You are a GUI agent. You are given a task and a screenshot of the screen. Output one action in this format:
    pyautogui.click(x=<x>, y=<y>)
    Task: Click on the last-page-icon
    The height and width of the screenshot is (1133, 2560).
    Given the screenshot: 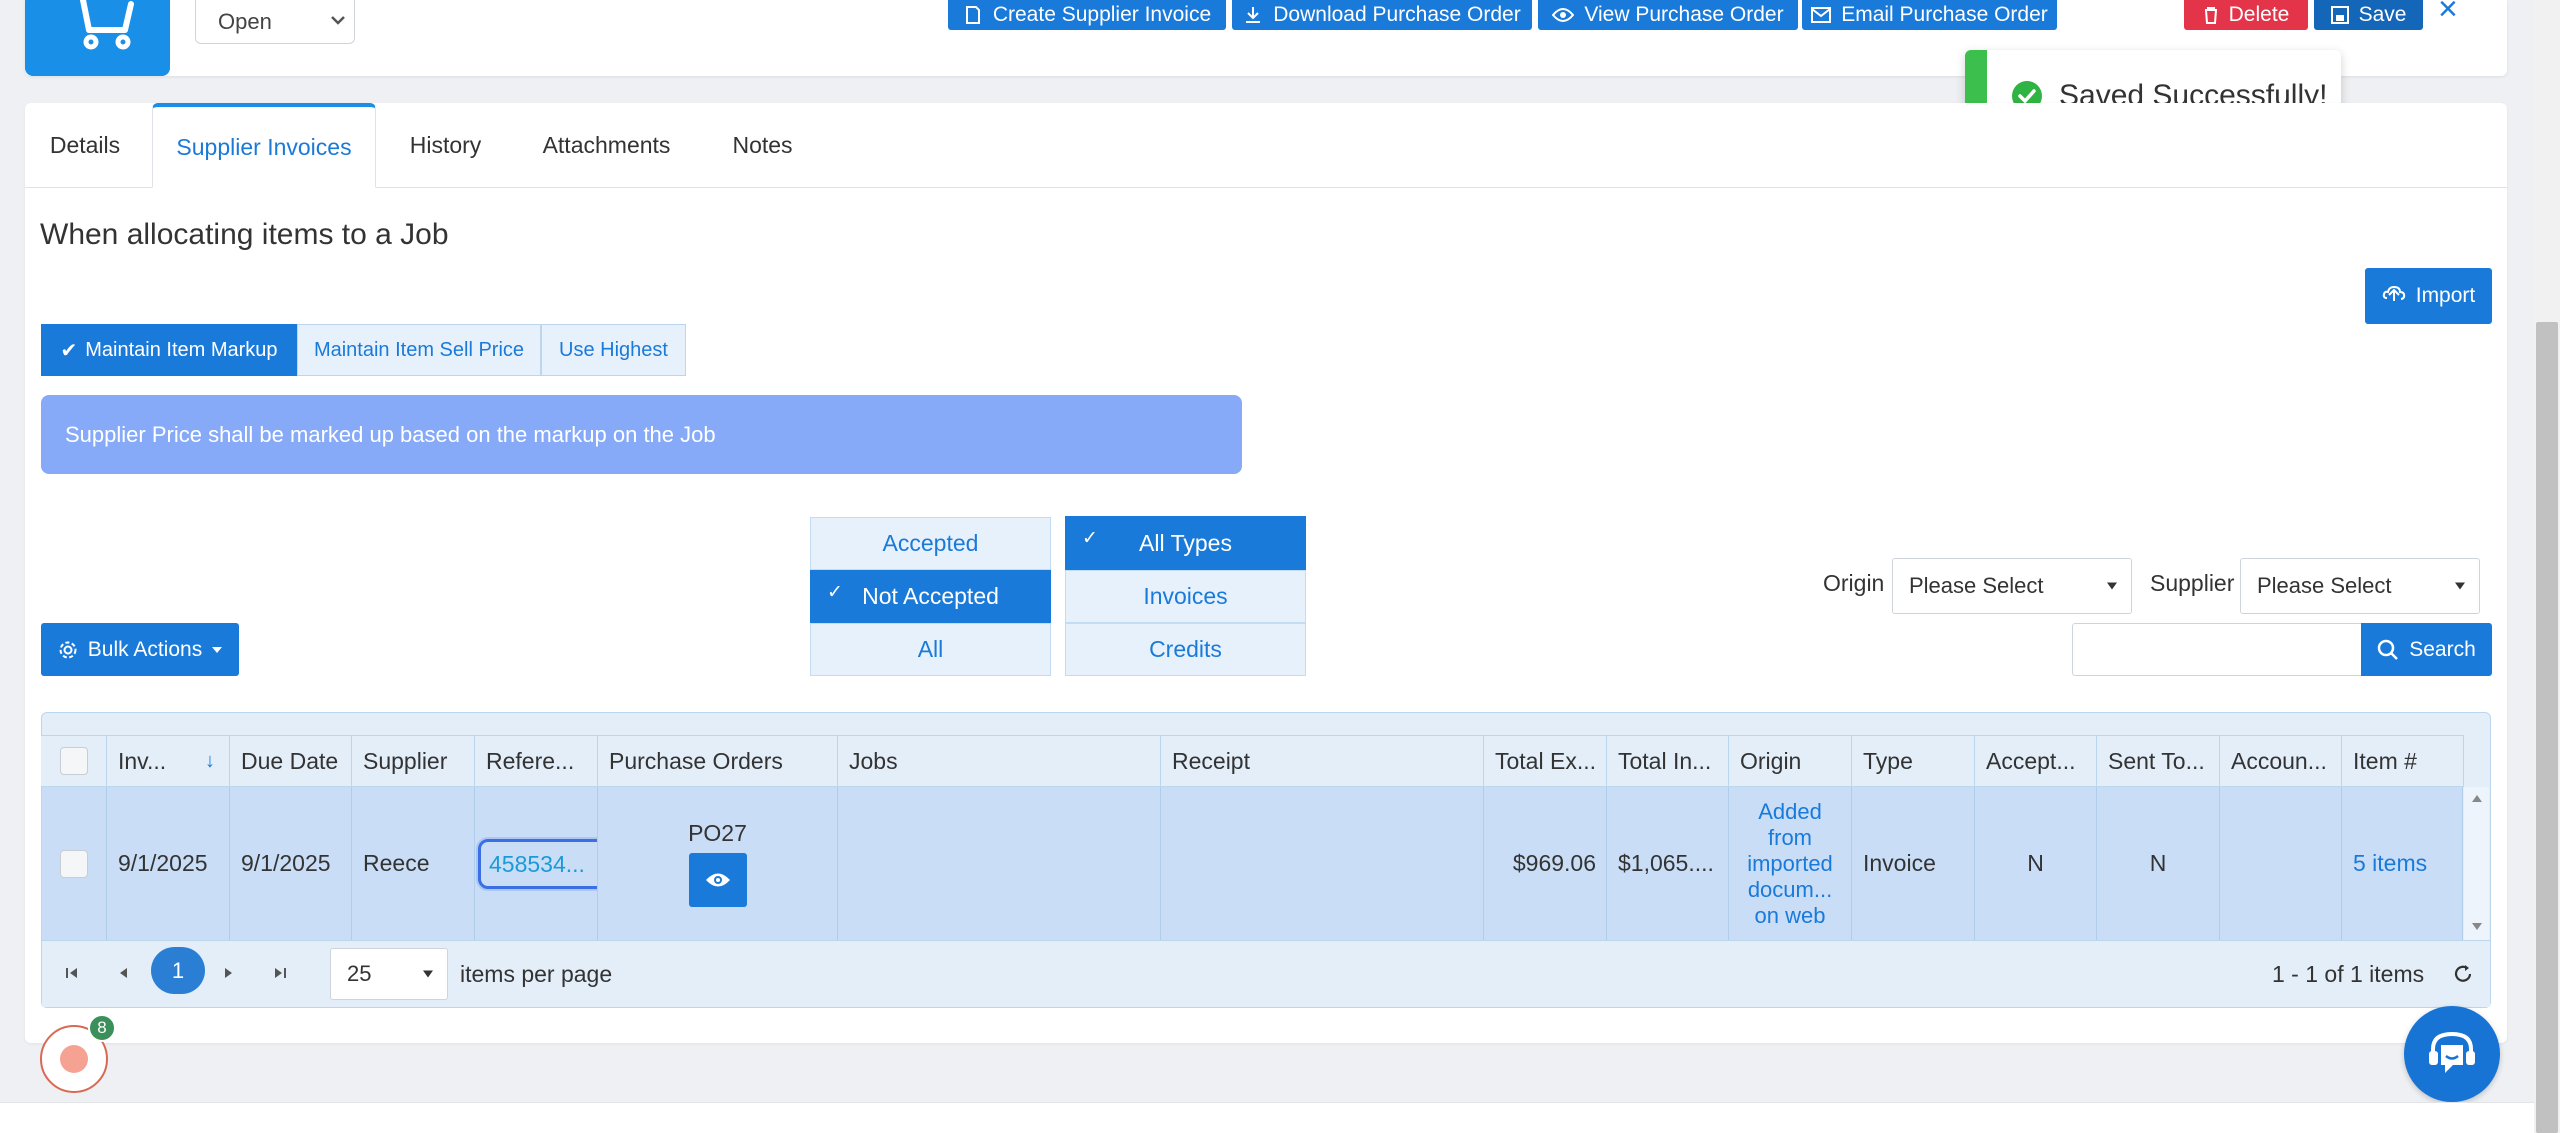 What is the action you would take?
    pyautogui.click(x=280, y=973)
    